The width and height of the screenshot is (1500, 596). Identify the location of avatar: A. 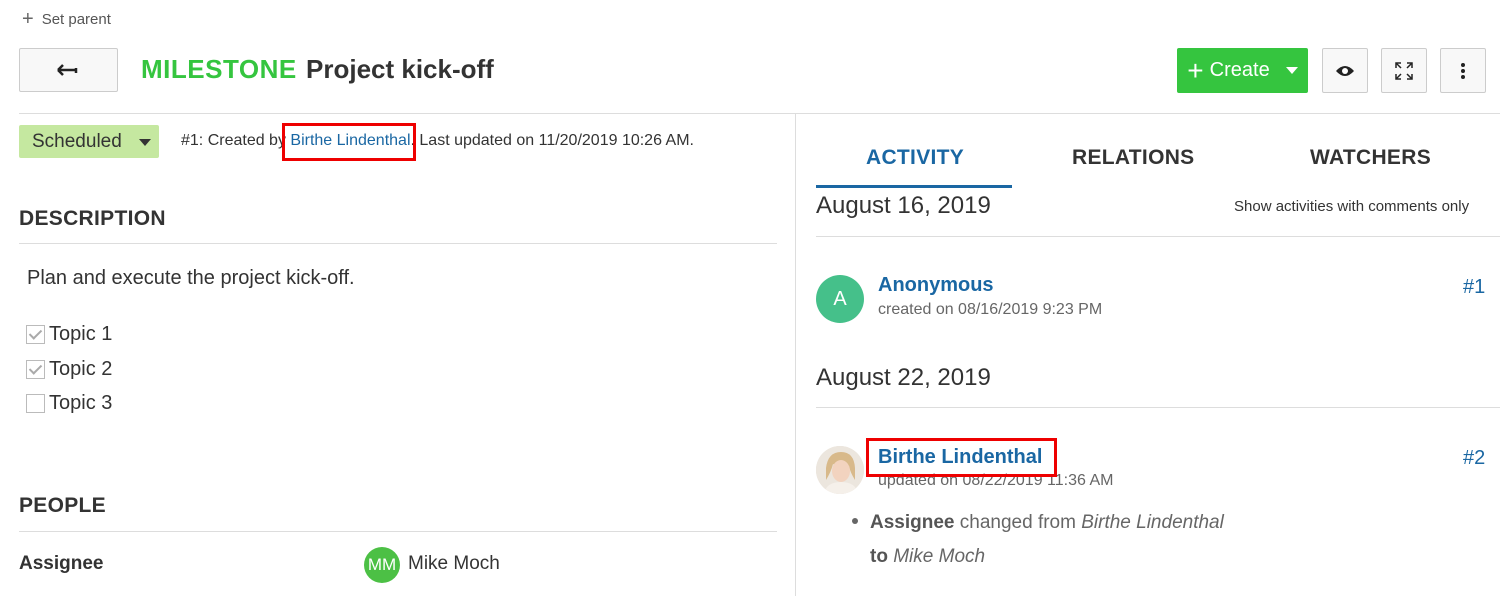
(840, 299).